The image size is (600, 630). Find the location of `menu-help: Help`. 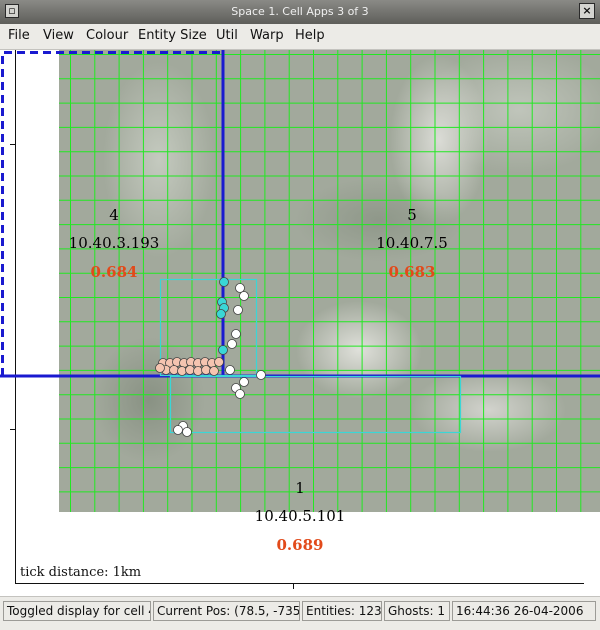

menu-help: Help is located at coordinates (310, 35).